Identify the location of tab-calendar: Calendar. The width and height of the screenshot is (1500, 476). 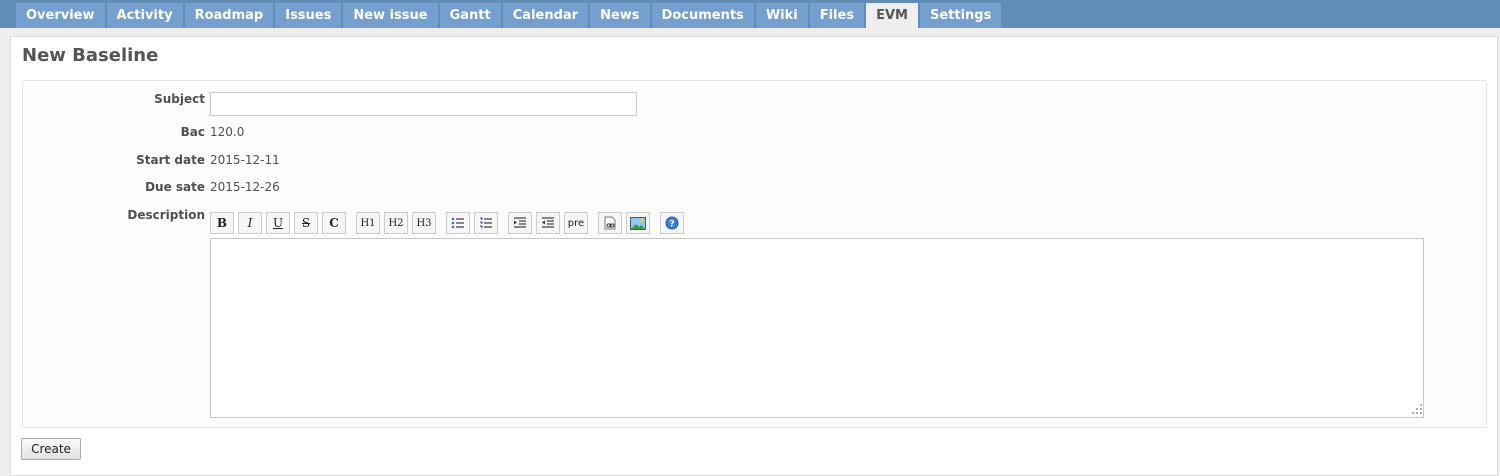
(545, 15).